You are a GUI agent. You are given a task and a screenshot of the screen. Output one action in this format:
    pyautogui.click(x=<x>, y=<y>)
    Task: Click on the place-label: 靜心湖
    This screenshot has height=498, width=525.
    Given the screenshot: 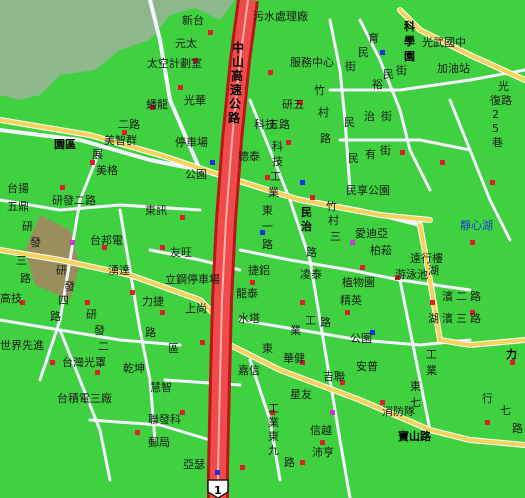 What is the action you would take?
    pyautogui.click(x=476, y=225)
    